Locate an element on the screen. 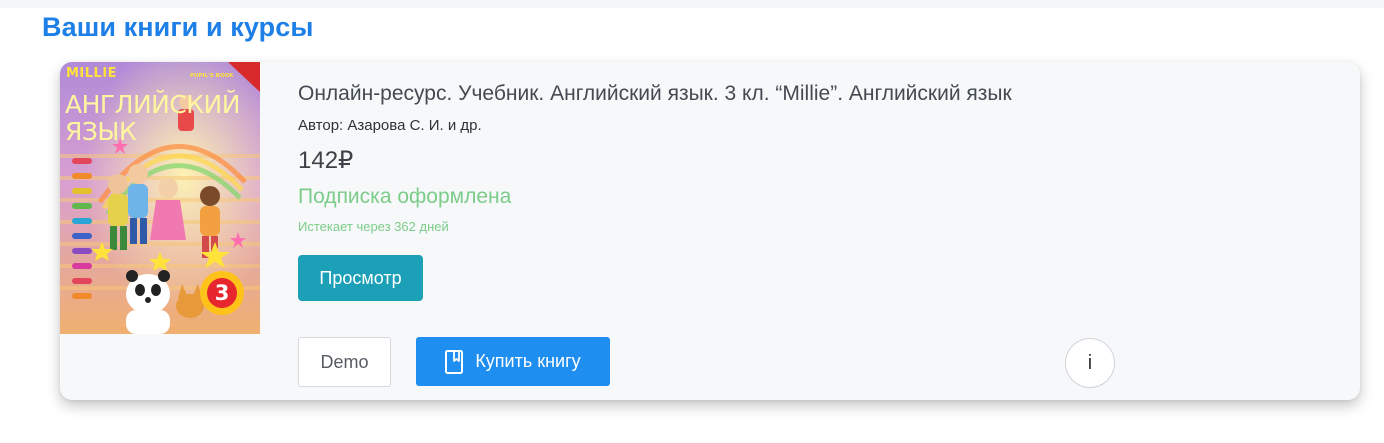  top-strip is located at coordinates (692, 4).